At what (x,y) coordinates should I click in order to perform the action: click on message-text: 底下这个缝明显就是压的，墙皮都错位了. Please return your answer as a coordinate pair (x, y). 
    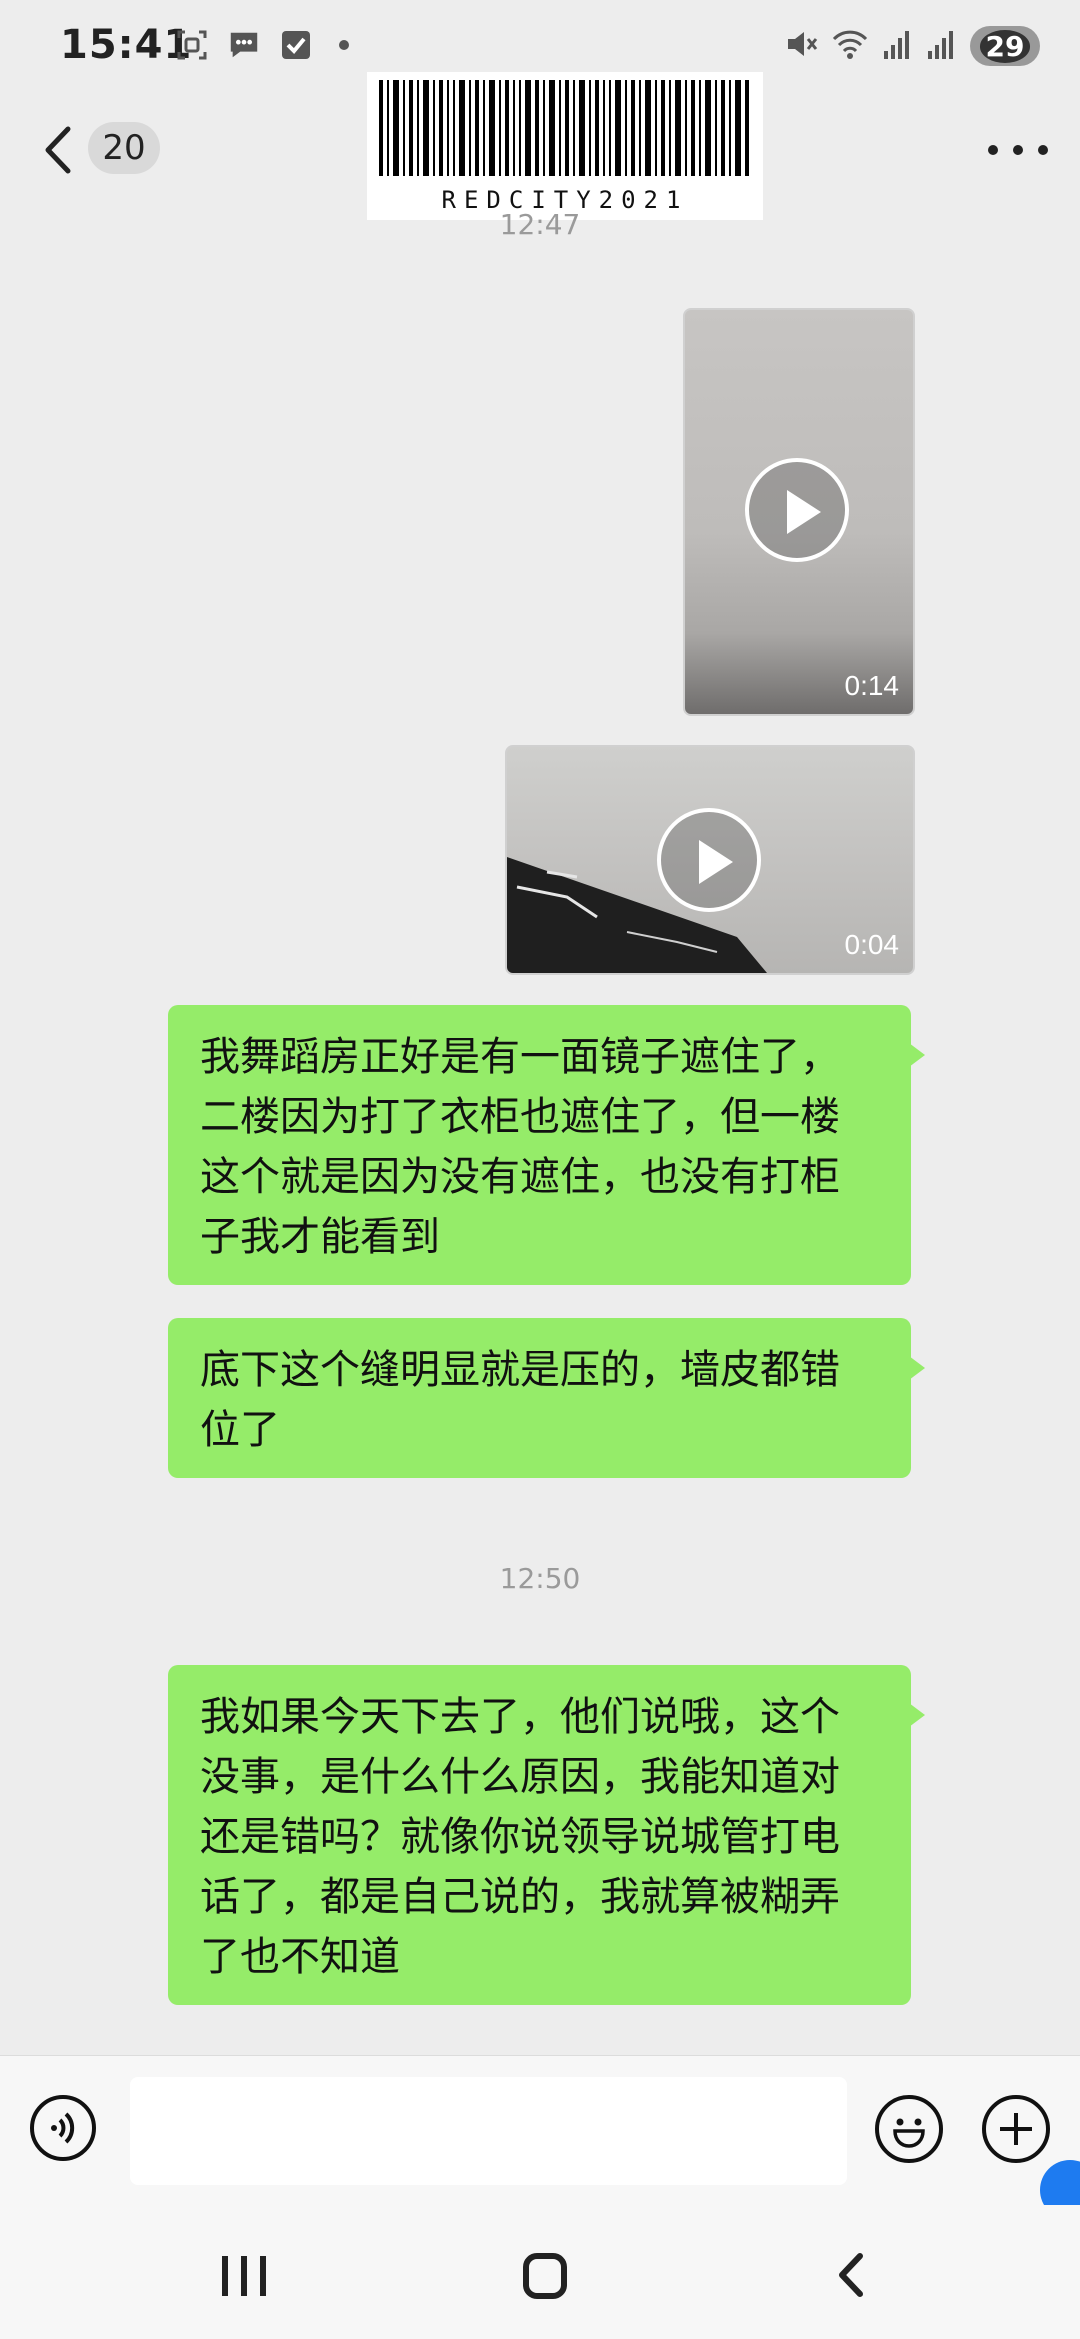
    Looking at the image, I should click on (520, 1400).